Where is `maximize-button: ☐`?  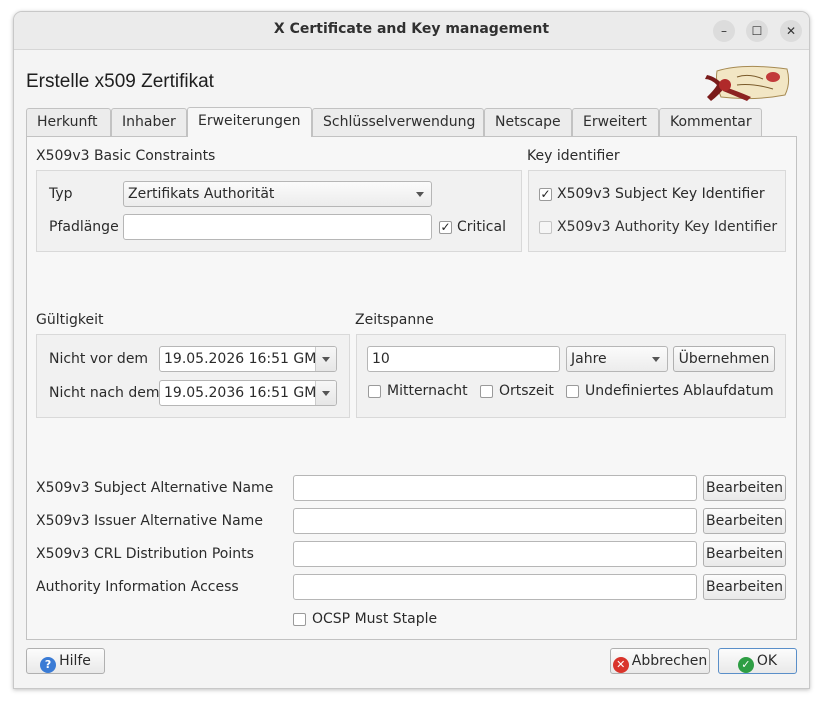
maximize-button: ☐ is located at coordinates (757, 31).